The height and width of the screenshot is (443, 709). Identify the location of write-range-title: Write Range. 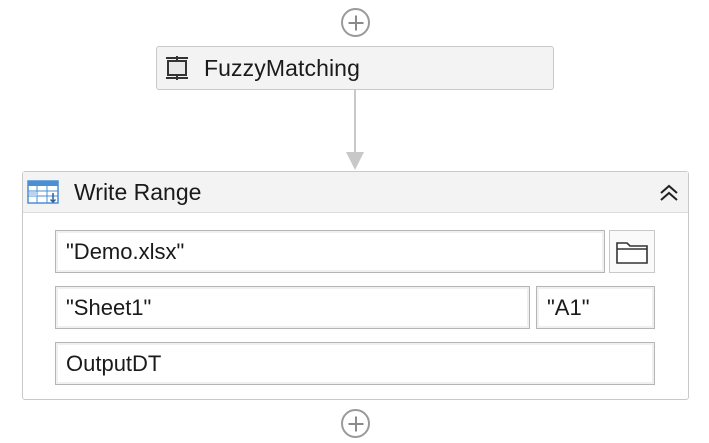
(138, 191).